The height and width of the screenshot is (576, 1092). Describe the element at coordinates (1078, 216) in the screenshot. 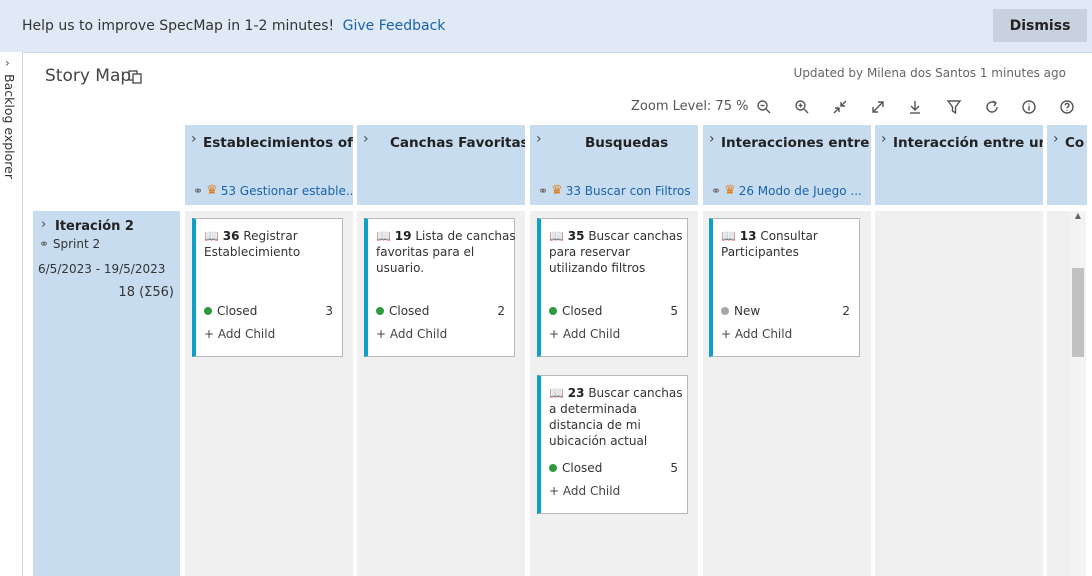

I see `scroll-up-icon: ▲` at that location.